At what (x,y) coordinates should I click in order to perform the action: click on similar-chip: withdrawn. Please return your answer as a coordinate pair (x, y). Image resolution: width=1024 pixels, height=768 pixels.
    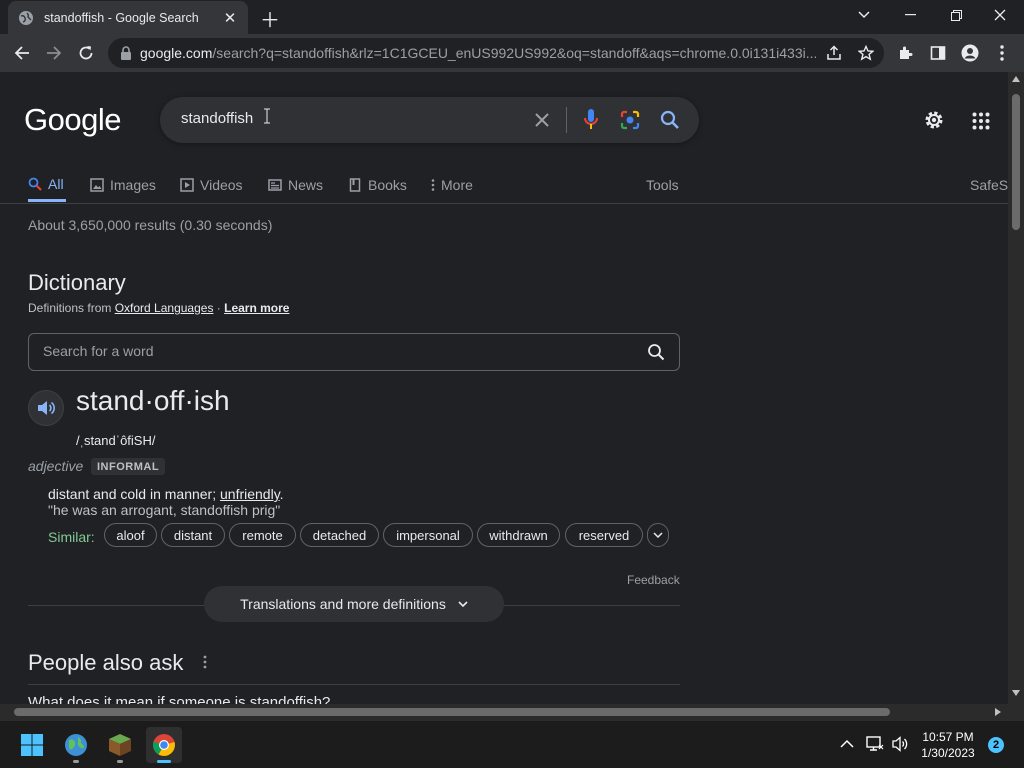
    Looking at the image, I should click on (518, 535).